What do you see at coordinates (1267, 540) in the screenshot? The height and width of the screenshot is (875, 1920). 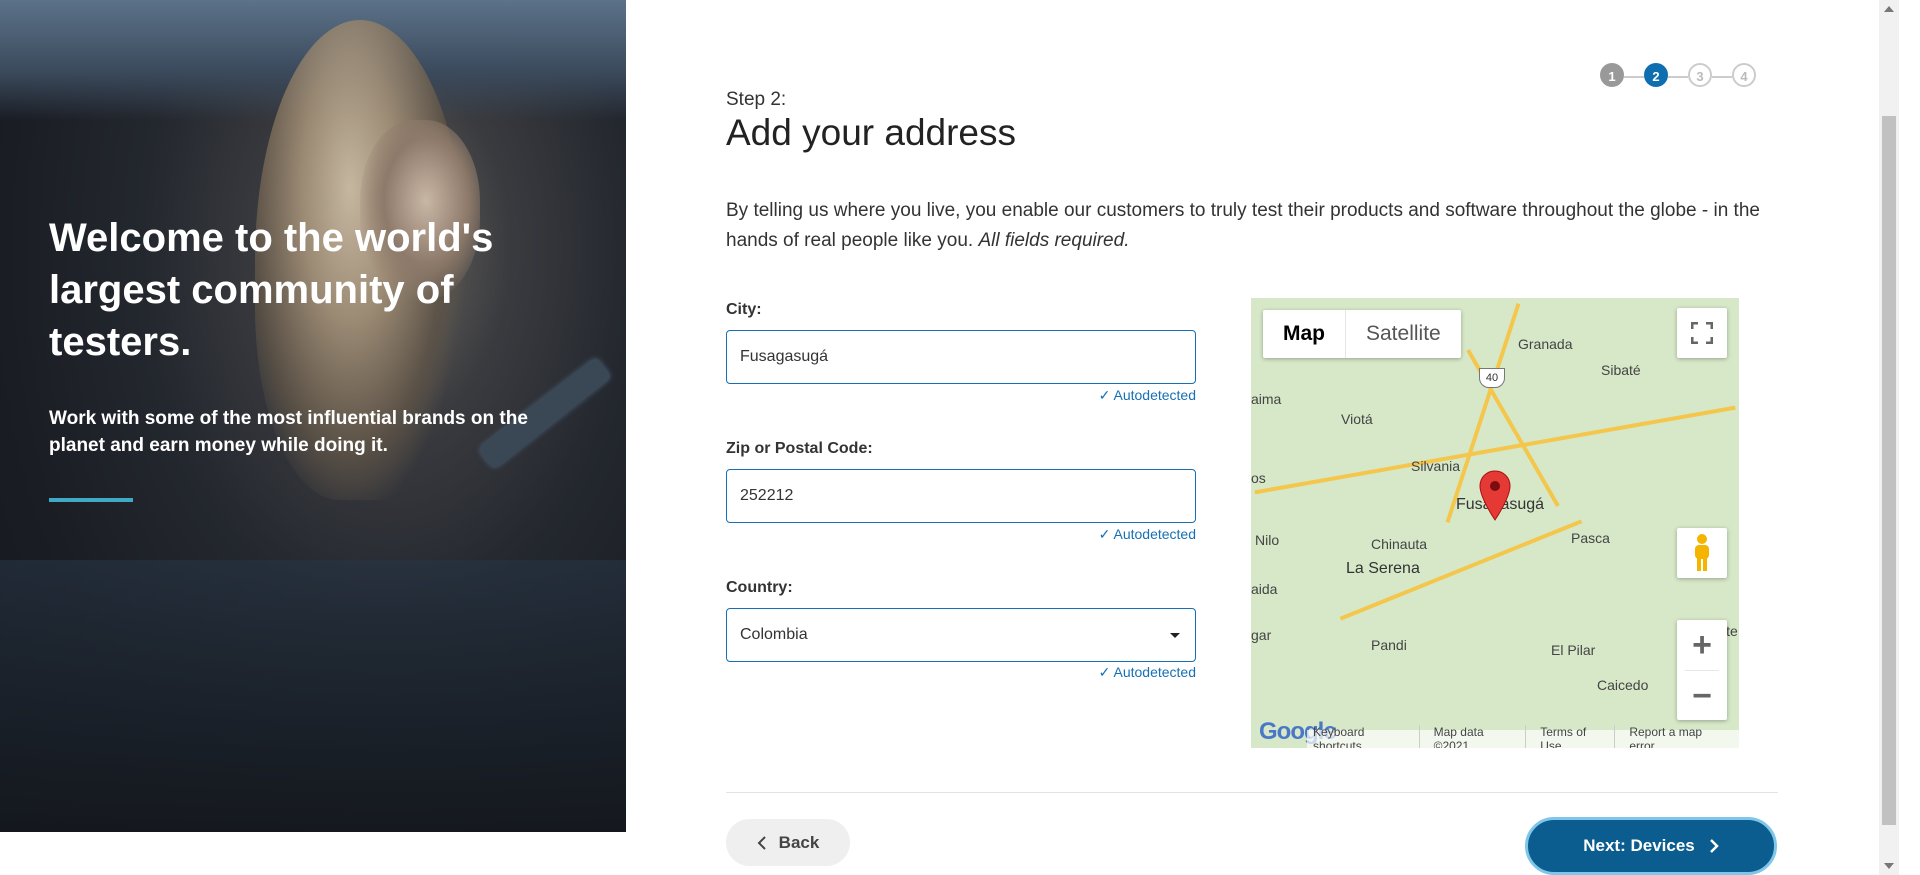 I see `map-place: Nilo` at bounding box center [1267, 540].